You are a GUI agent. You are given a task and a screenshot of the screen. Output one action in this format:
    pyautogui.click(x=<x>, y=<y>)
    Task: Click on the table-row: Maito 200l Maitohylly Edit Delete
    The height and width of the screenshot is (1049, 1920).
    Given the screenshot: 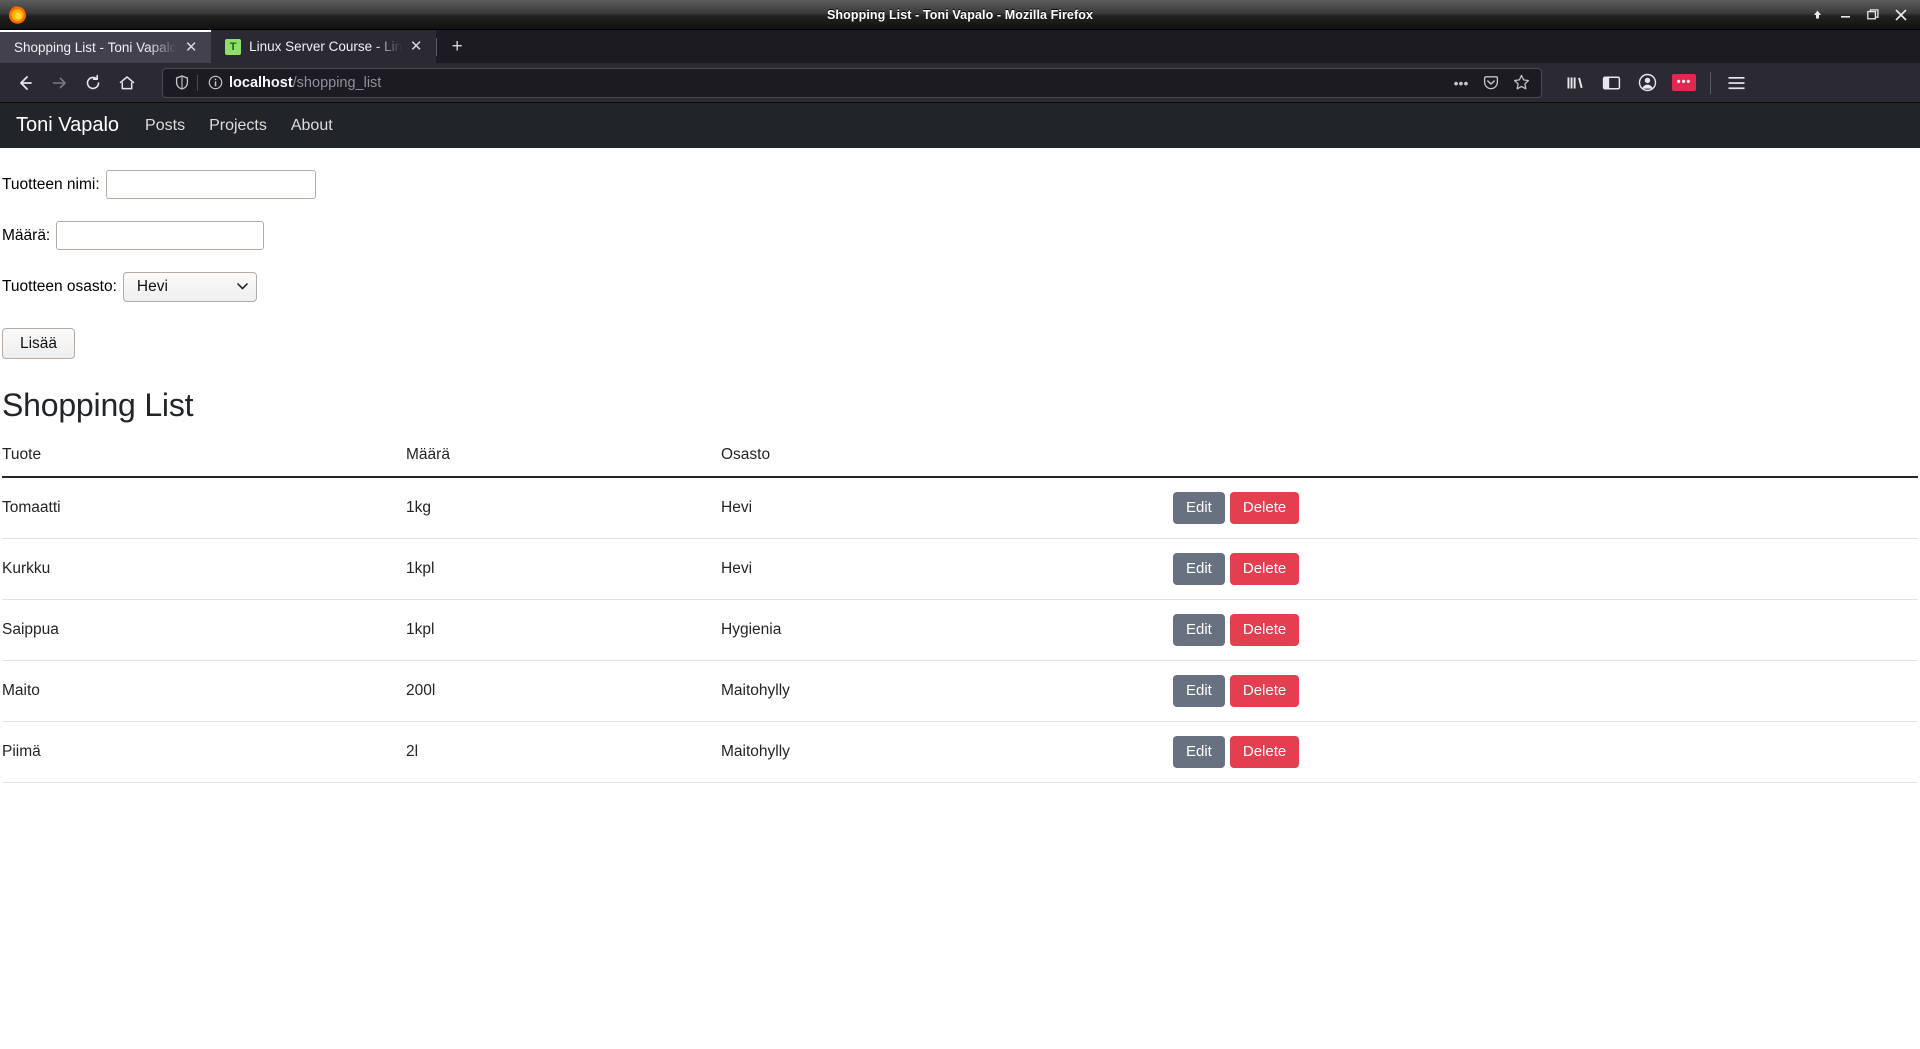 What is the action you would take?
    pyautogui.click(x=960, y=691)
    